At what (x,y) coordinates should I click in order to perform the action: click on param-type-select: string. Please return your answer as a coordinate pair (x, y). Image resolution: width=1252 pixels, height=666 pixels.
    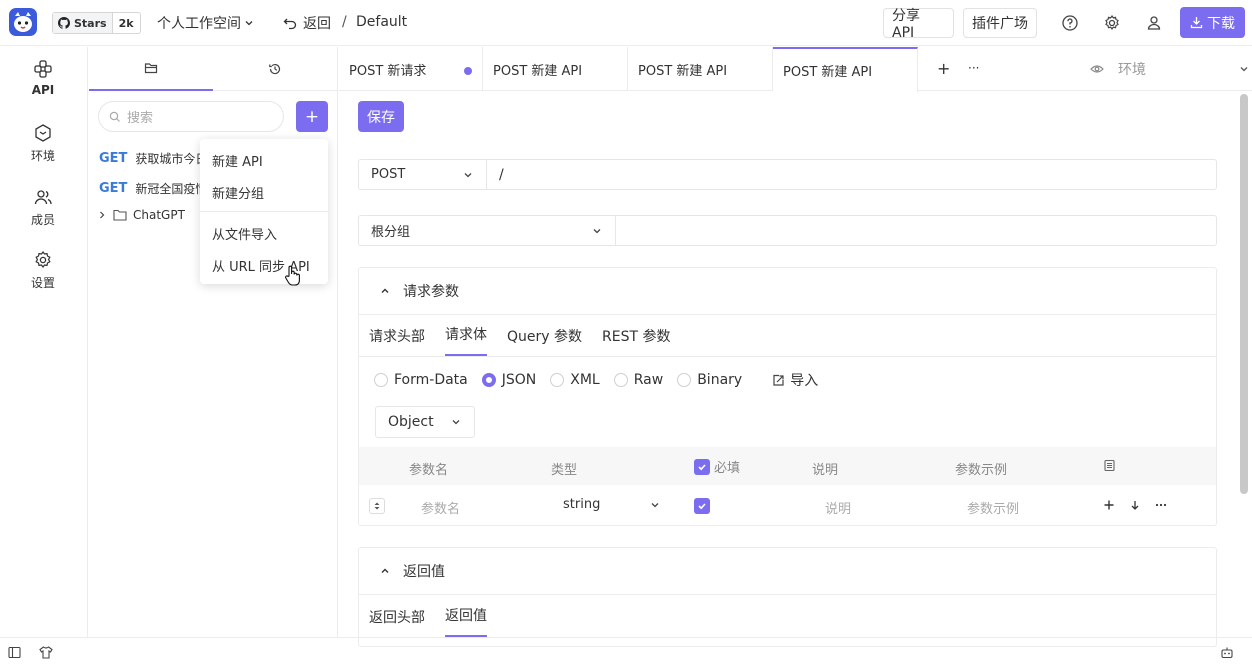
    Looking at the image, I should click on (612, 504).